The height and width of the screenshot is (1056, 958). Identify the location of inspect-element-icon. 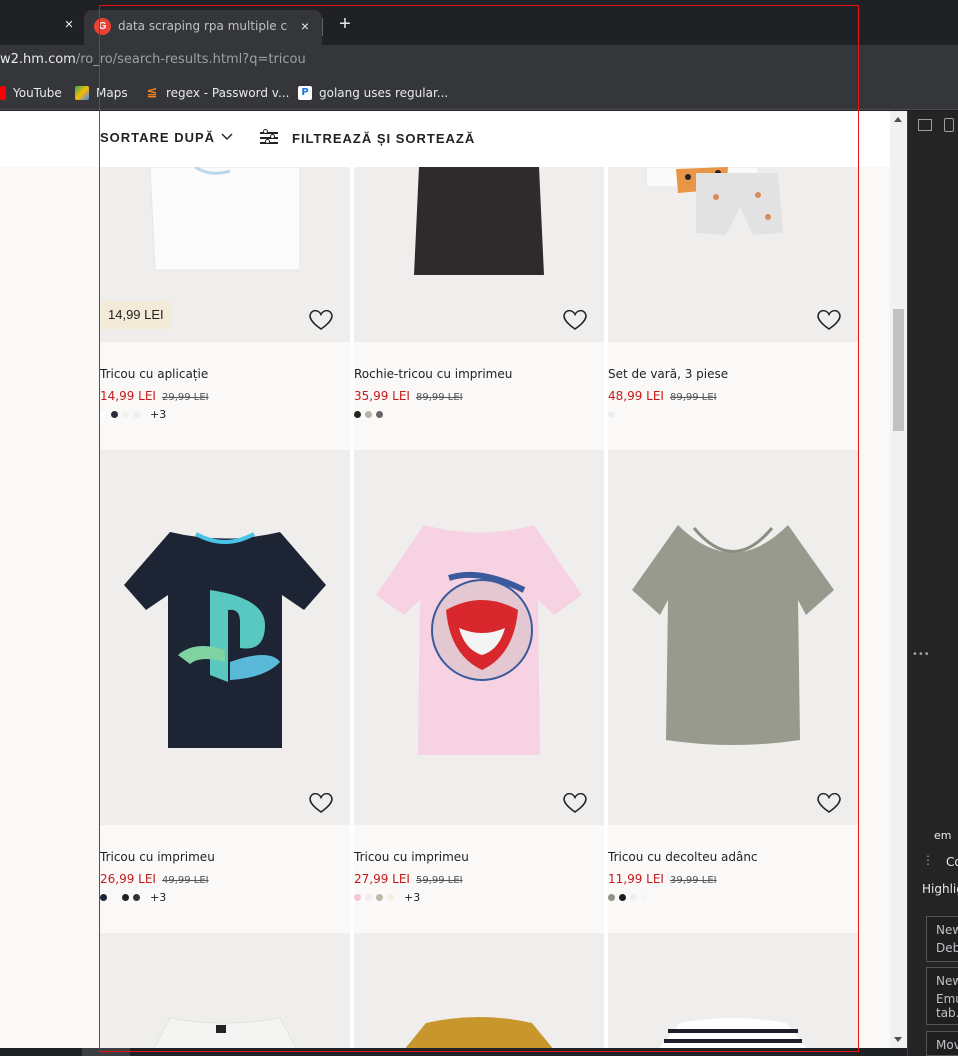
(925, 125).